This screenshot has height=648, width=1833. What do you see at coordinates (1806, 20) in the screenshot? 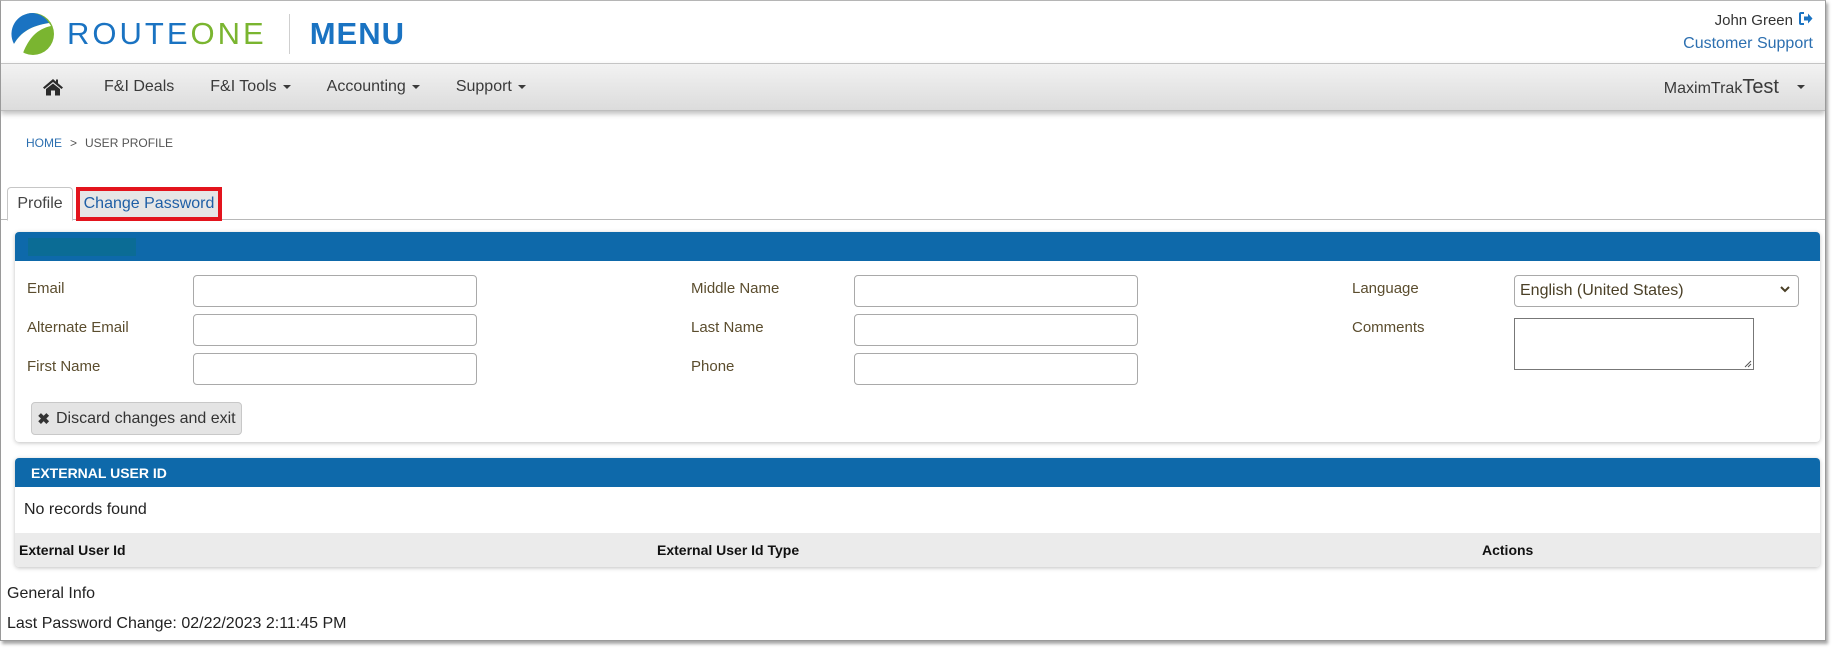
I see `sign-out-icon` at bounding box center [1806, 20].